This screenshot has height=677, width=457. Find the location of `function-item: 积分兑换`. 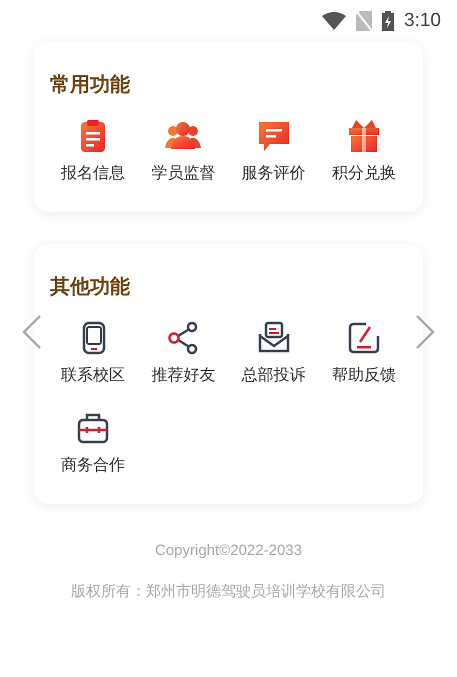

function-item: 积分兑换 is located at coordinates (363, 152).